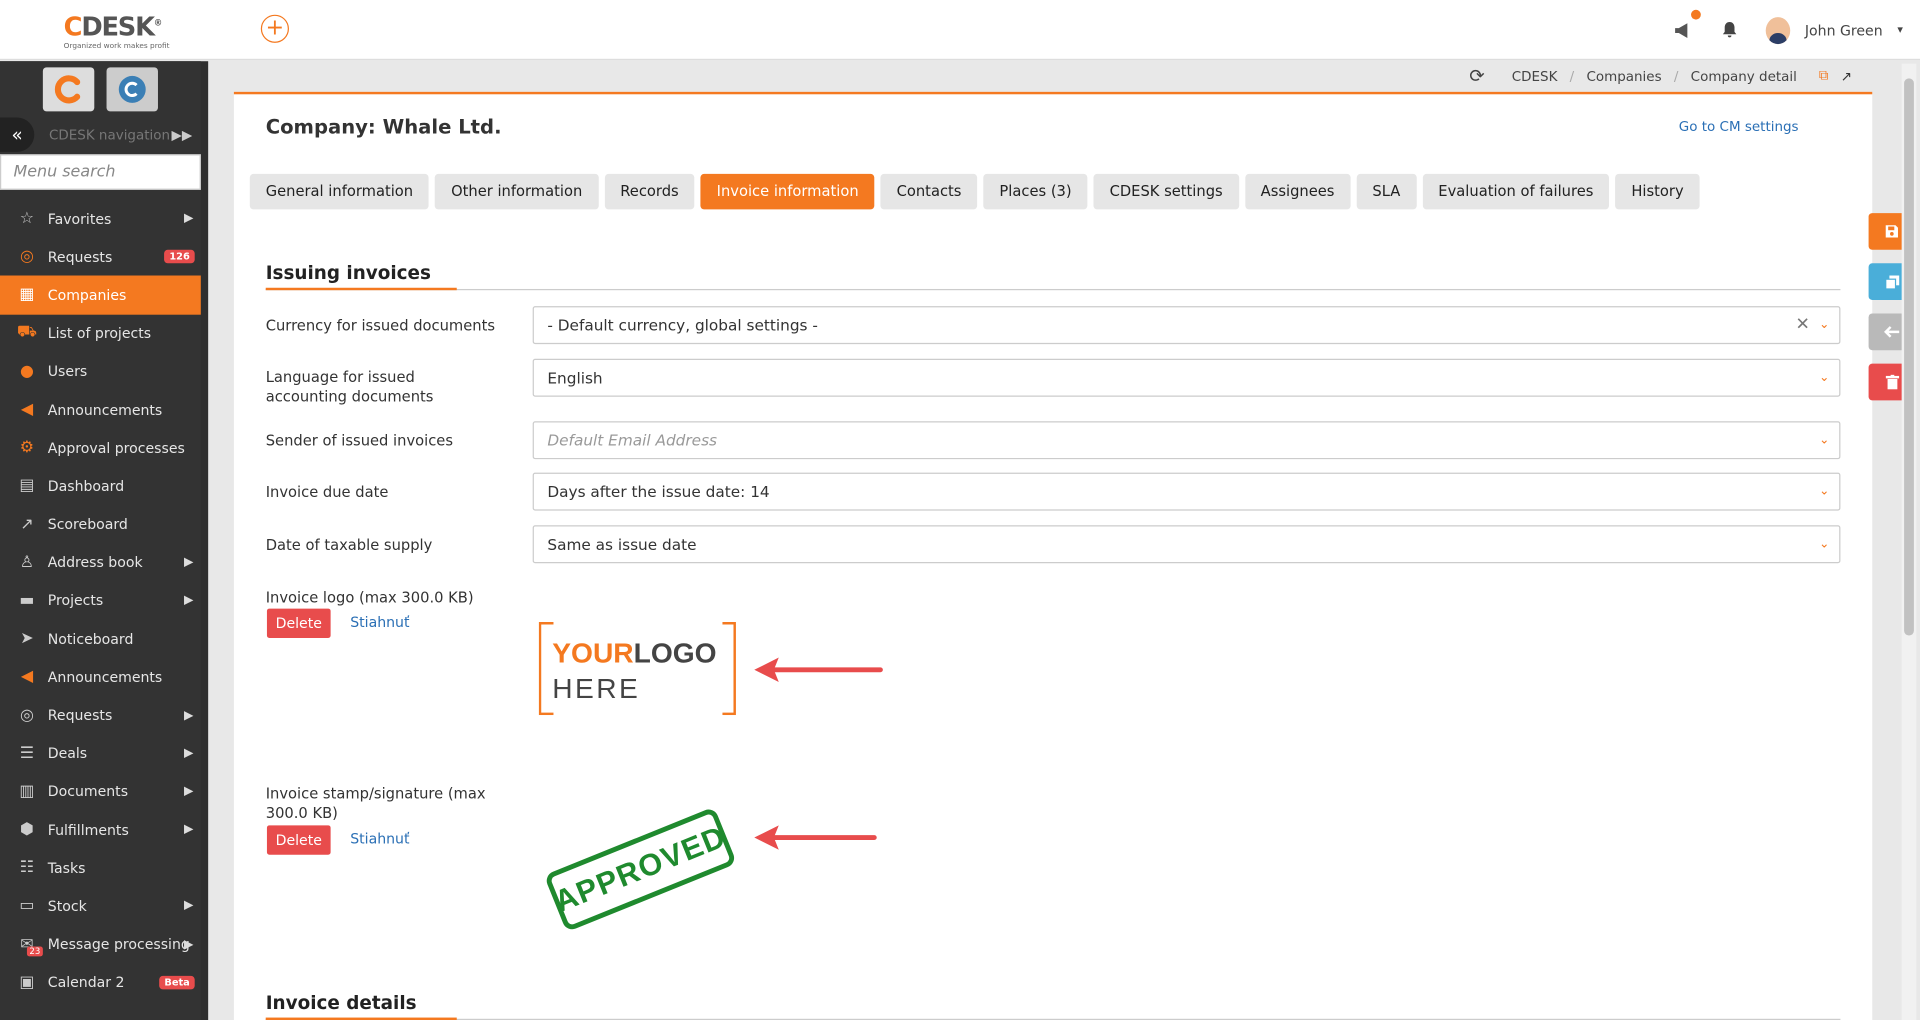  I want to click on refresh-icon: ⟳, so click(1476, 76).